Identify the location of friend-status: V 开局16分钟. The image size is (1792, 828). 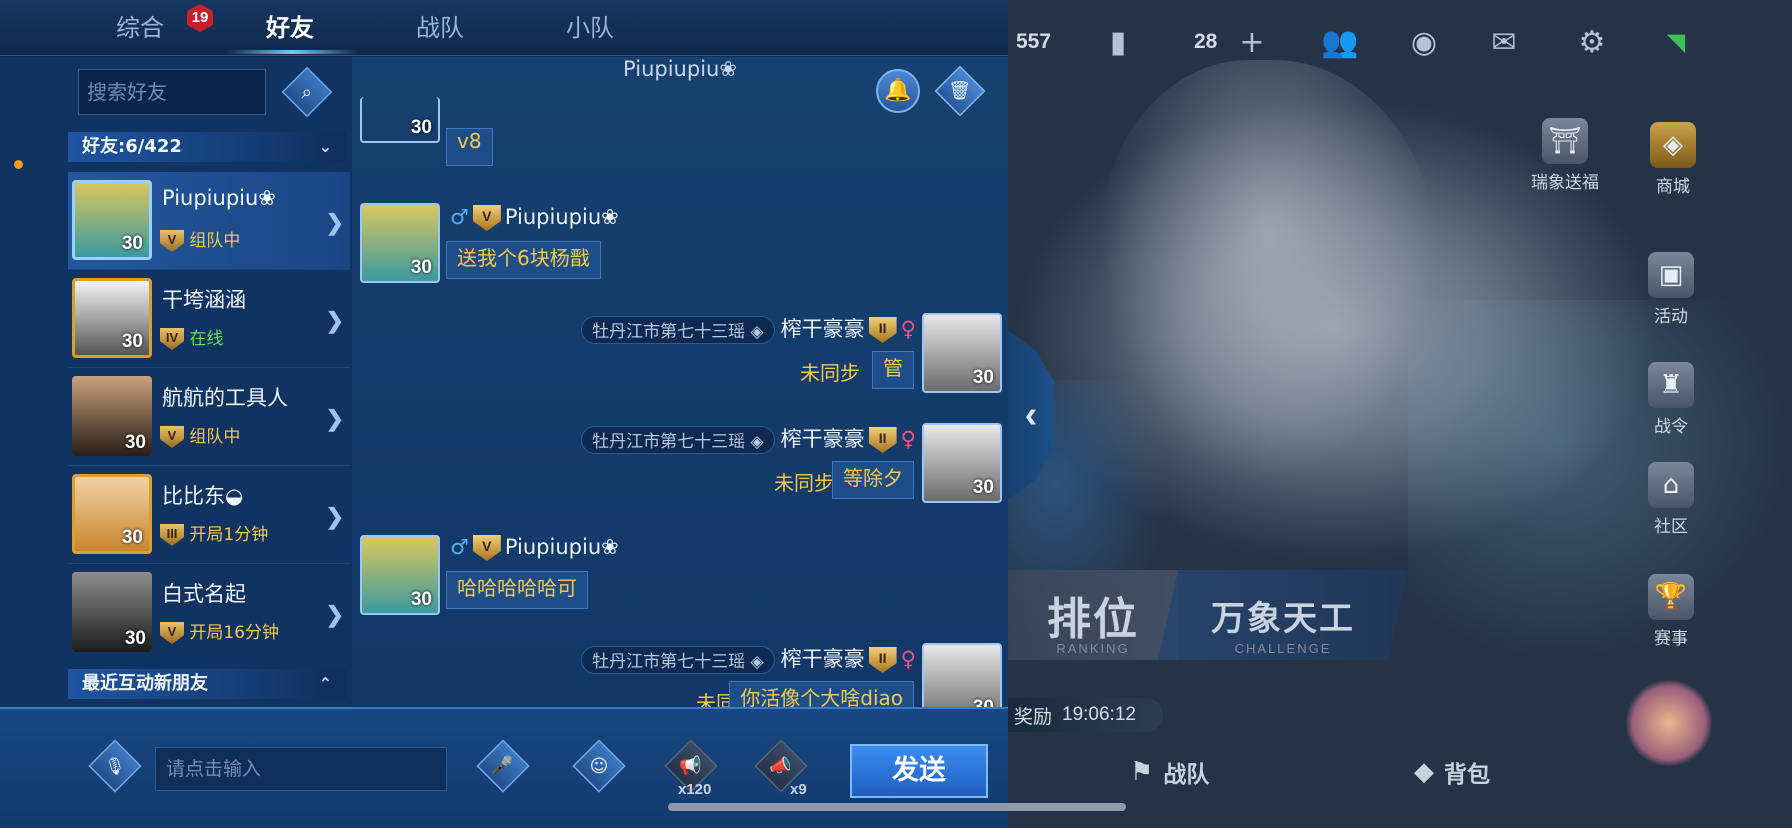
(219, 631).